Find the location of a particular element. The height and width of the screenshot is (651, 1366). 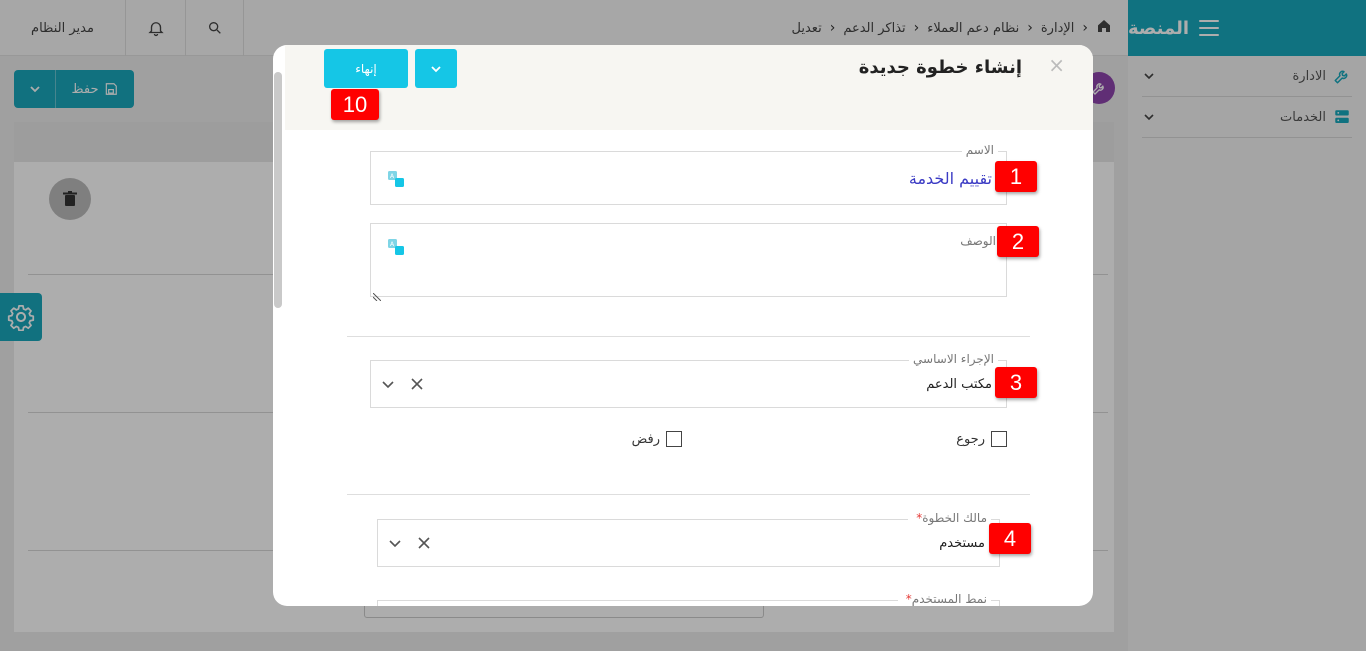

description-label: الوصف is located at coordinates (978, 241).